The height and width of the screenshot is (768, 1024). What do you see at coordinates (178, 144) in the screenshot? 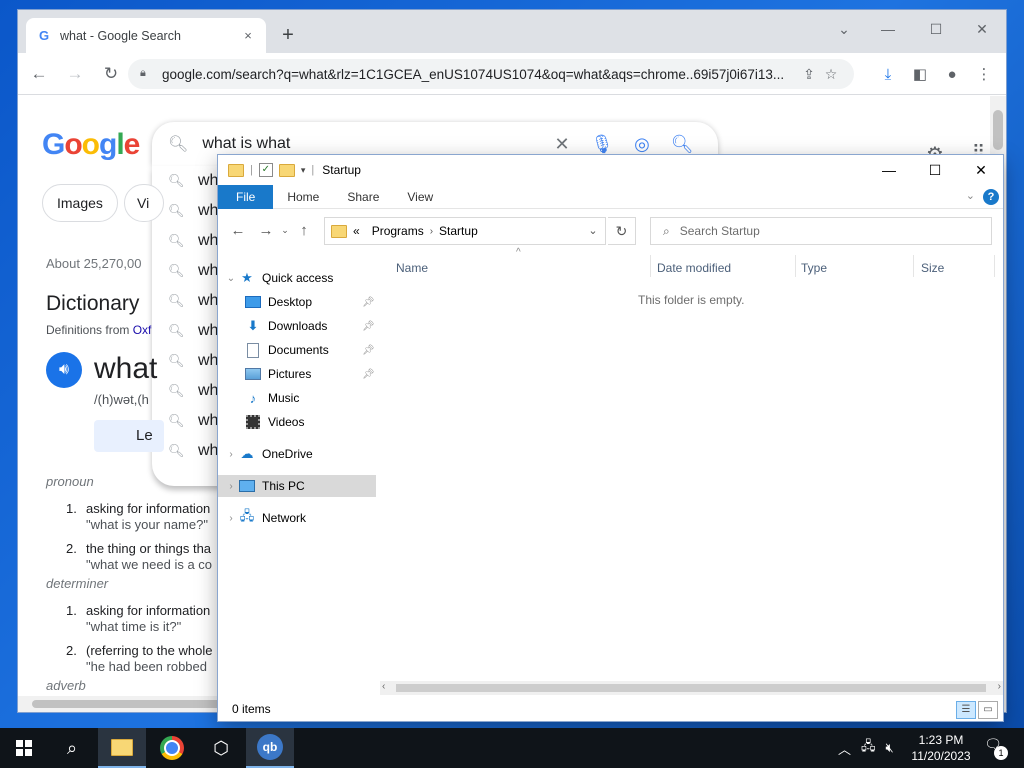
I see `search-icon: 🔍︎` at bounding box center [178, 144].